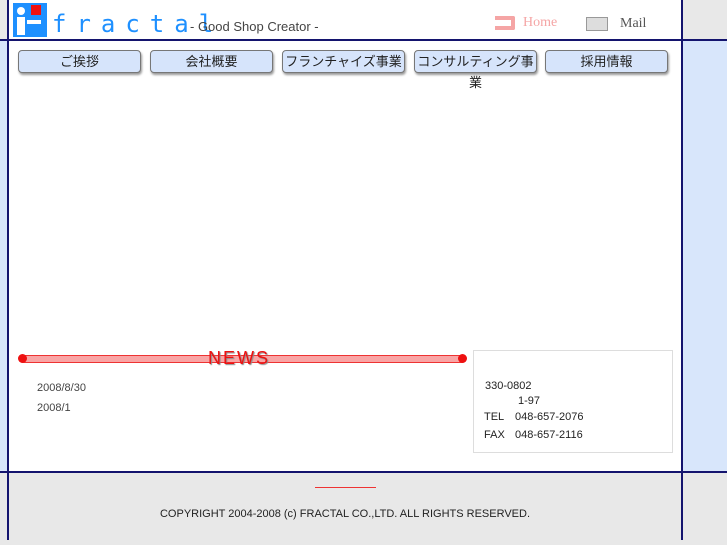 This screenshot has width=727, height=545. I want to click on mail-icon, so click(597, 24).